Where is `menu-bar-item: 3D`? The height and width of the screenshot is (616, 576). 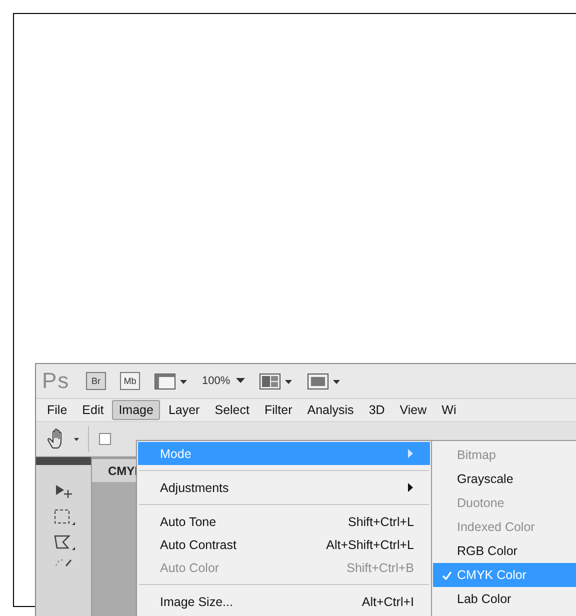 menu-bar-item: 3D is located at coordinates (377, 410).